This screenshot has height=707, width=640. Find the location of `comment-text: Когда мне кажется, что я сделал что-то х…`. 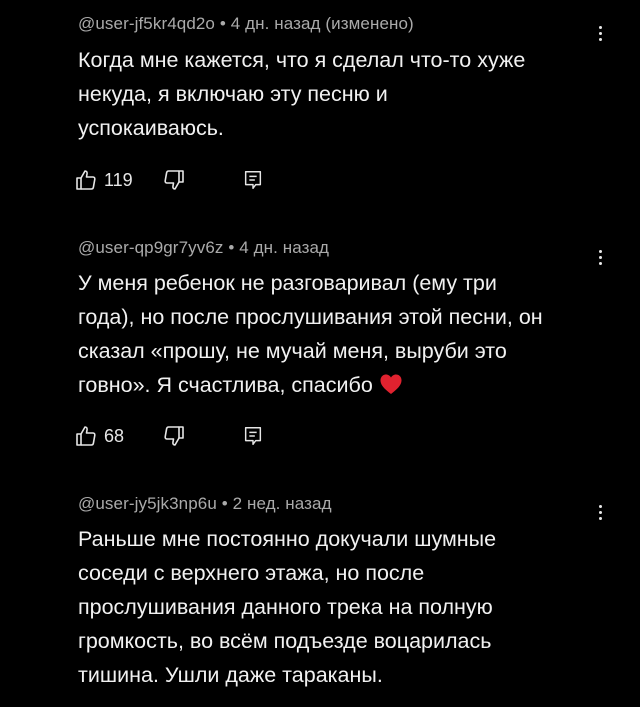

comment-text: Когда мне кажется, что я сделал что-то х… is located at coordinates (338, 94).